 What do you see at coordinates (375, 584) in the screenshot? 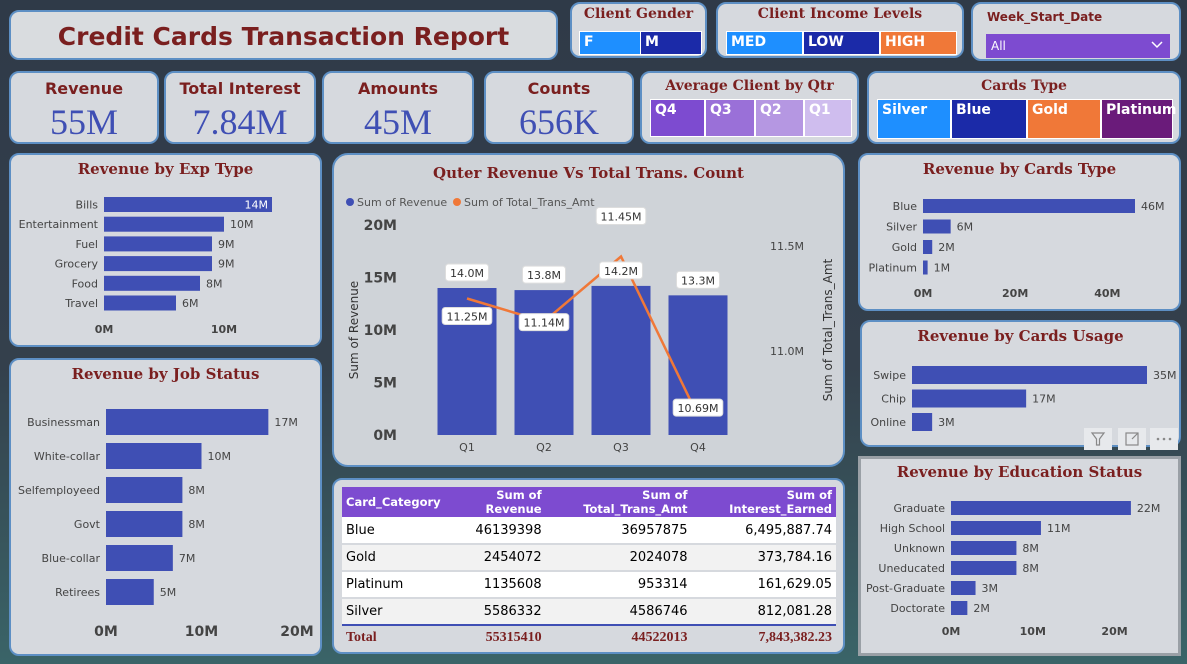
I see `table-cell: Platinum` at bounding box center [375, 584].